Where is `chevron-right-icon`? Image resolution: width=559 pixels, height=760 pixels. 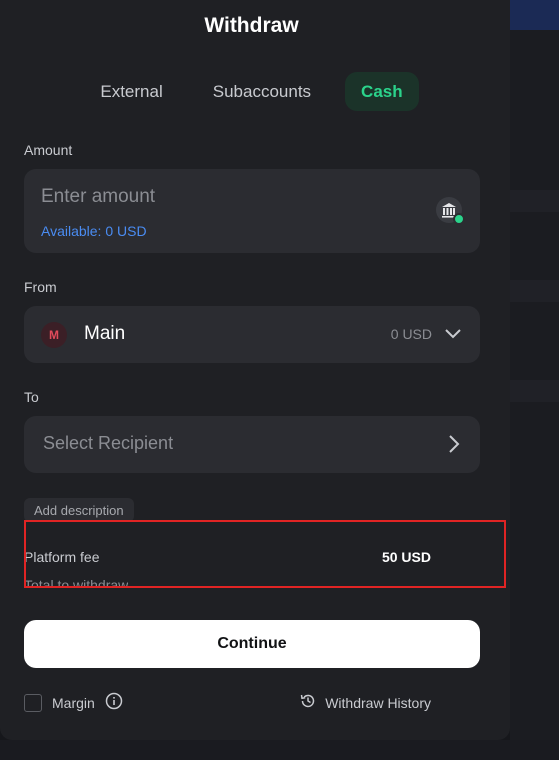
chevron-right-icon is located at coordinates (453, 446).